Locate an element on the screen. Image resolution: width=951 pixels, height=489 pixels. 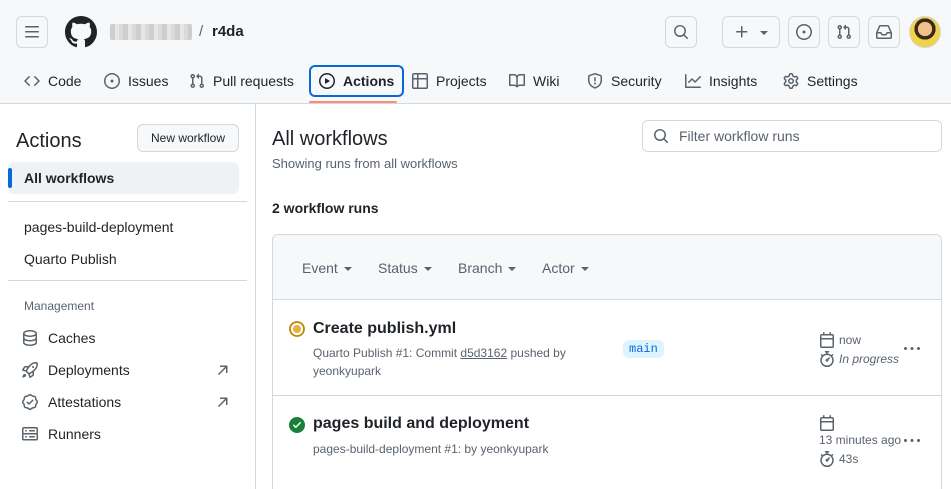
tab-code: Code is located at coordinates (52, 81).